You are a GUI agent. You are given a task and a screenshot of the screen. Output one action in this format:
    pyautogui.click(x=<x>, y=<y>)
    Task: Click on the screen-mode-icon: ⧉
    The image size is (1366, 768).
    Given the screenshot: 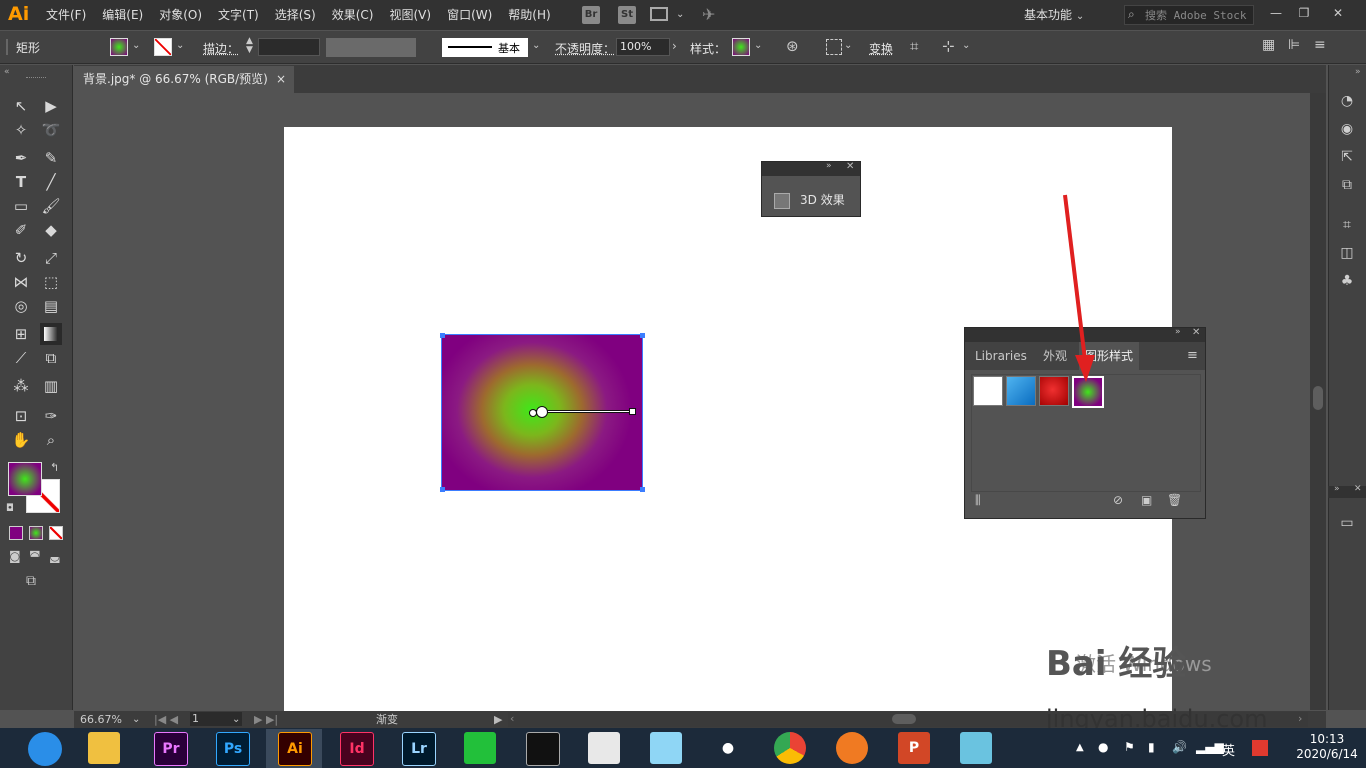 What is the action you would take?
    pyautogui.click(x=31, y=581)
    